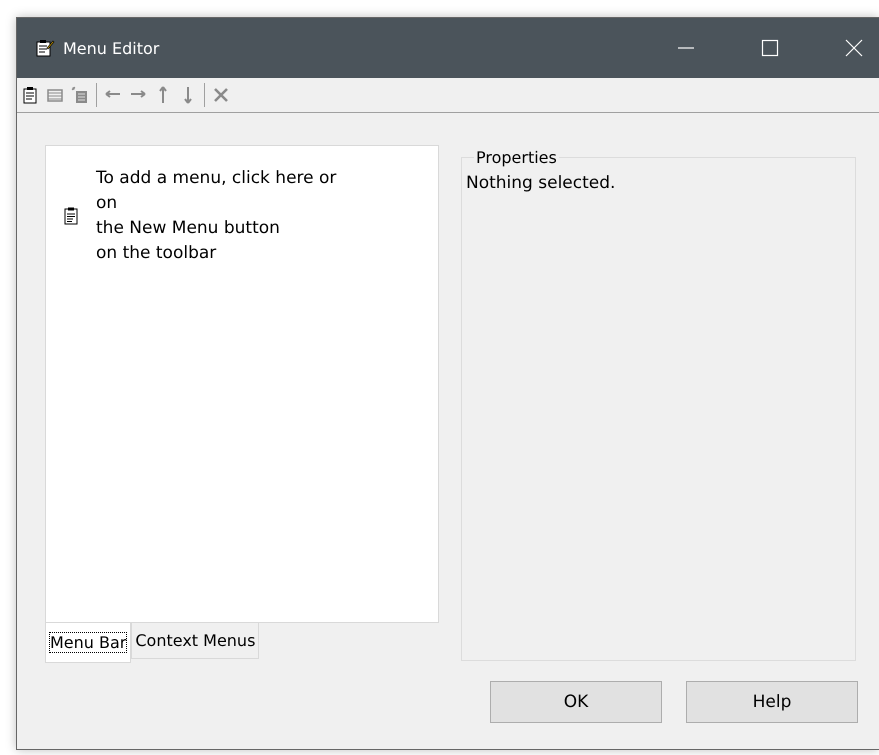 This screenshot has width=879, height=755. Describe the element at coordinates (71, 216) in the screenshot. I see `document-icon` at that location.